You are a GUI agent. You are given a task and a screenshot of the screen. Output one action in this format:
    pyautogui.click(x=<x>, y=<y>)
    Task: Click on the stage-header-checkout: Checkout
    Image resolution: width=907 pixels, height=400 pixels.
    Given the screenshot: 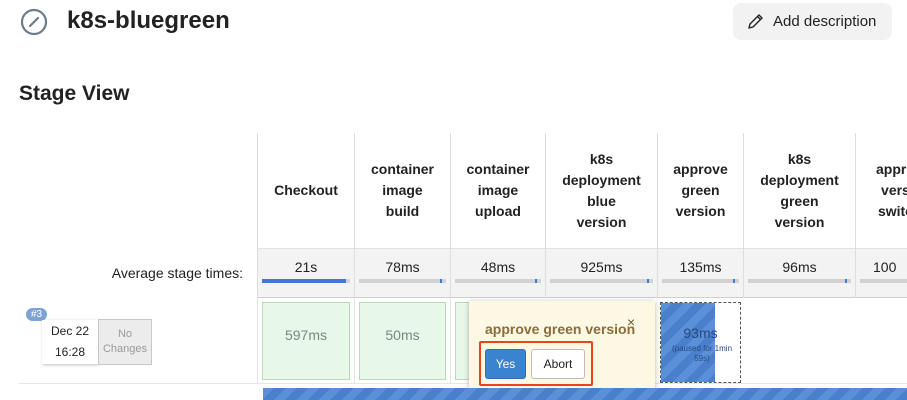 What is the action you would take?
    pyautogui.click(x=305, y=190)
    